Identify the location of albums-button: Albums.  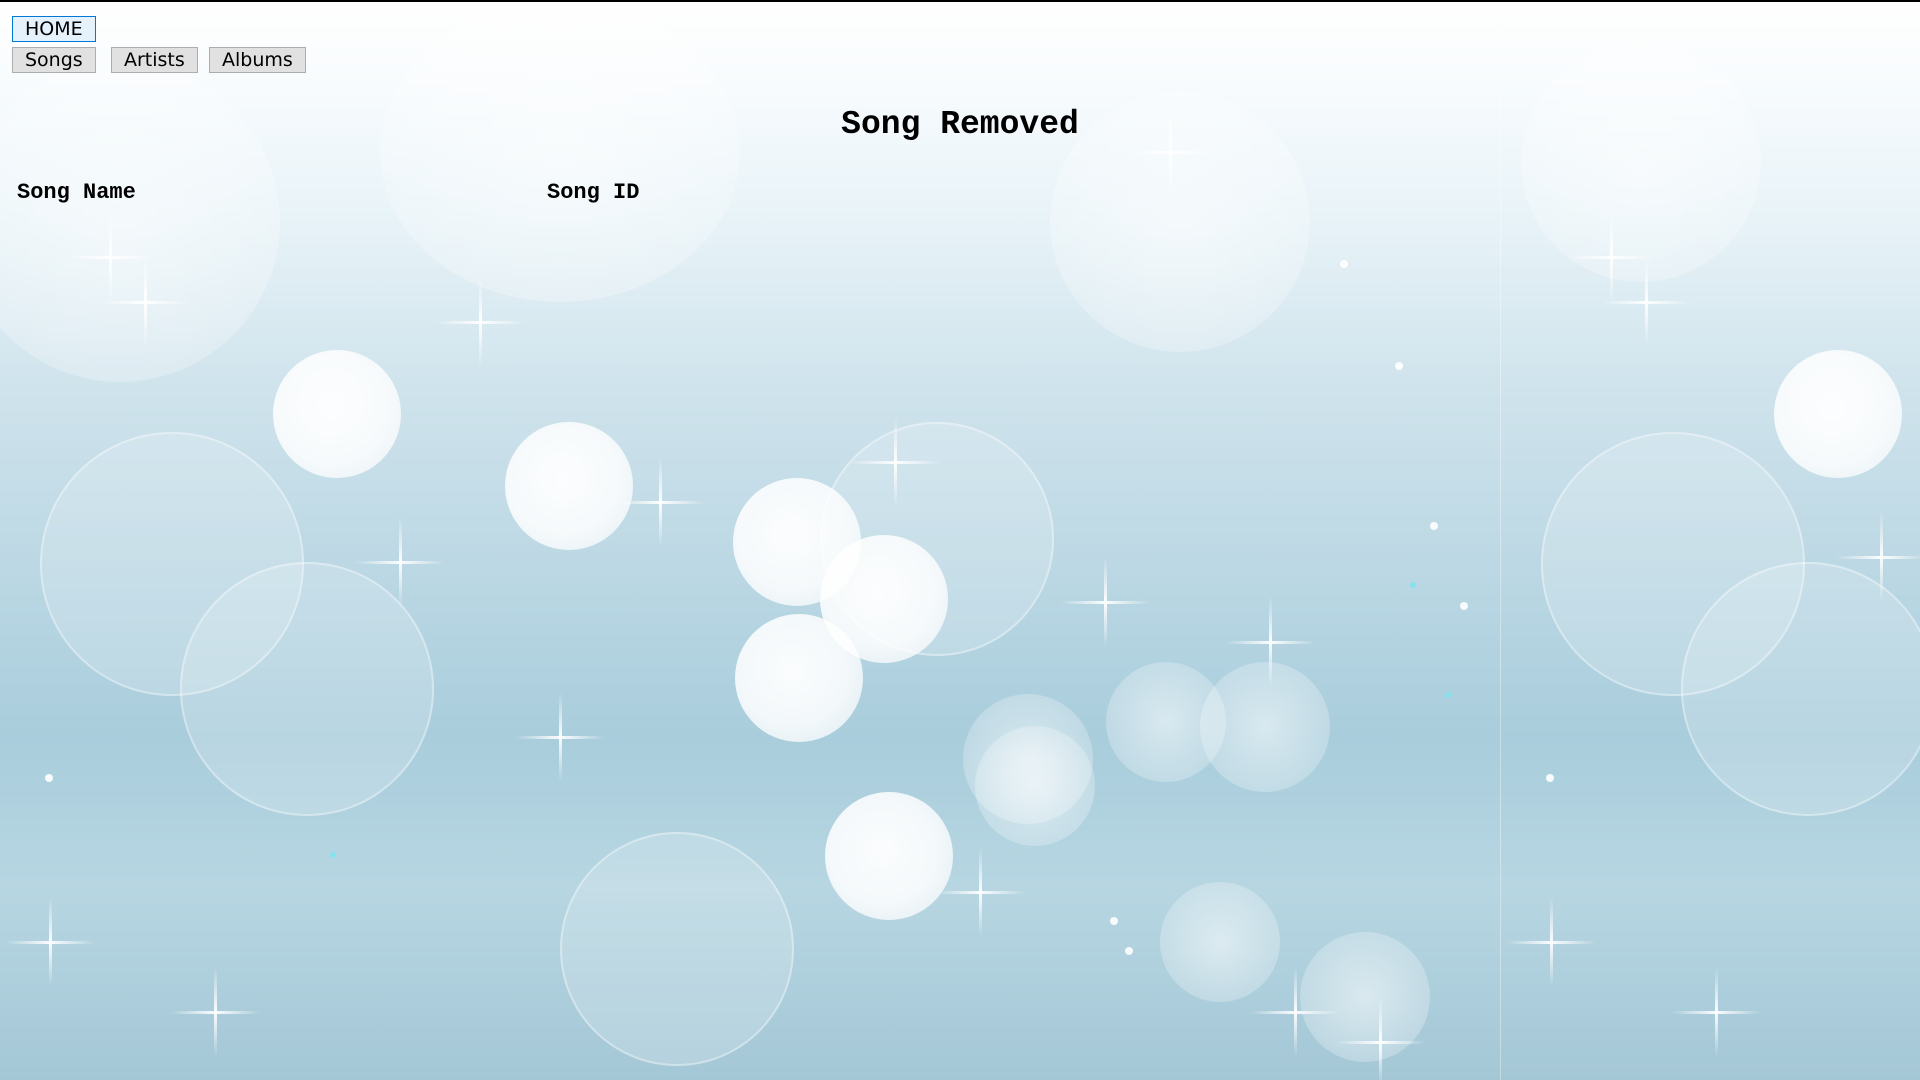
(257, 60).